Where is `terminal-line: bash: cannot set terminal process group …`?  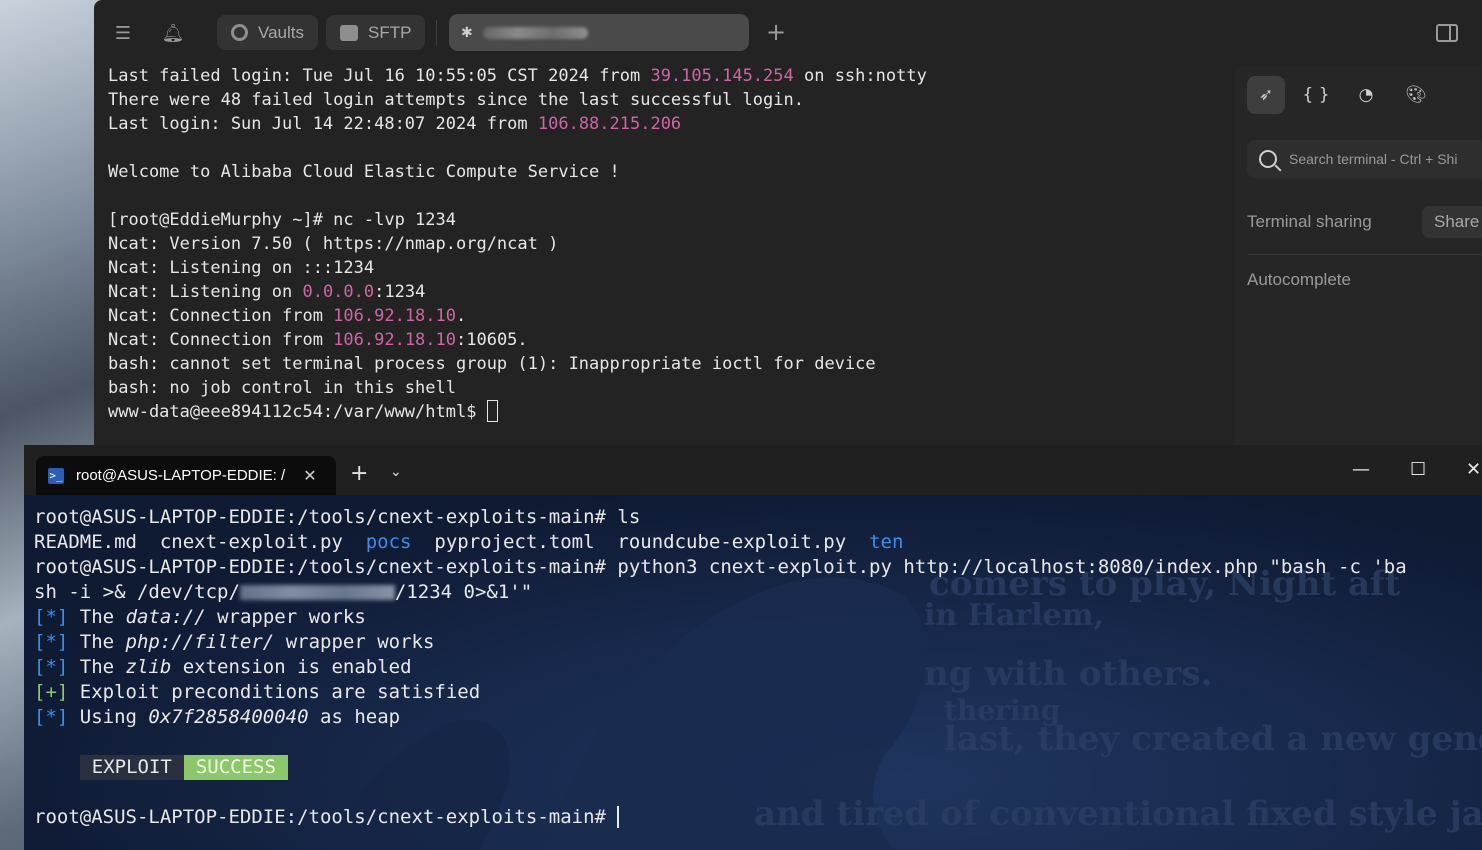 terminal-line: bash: cannot set terminal process group … is located at coordinates (668, 364).